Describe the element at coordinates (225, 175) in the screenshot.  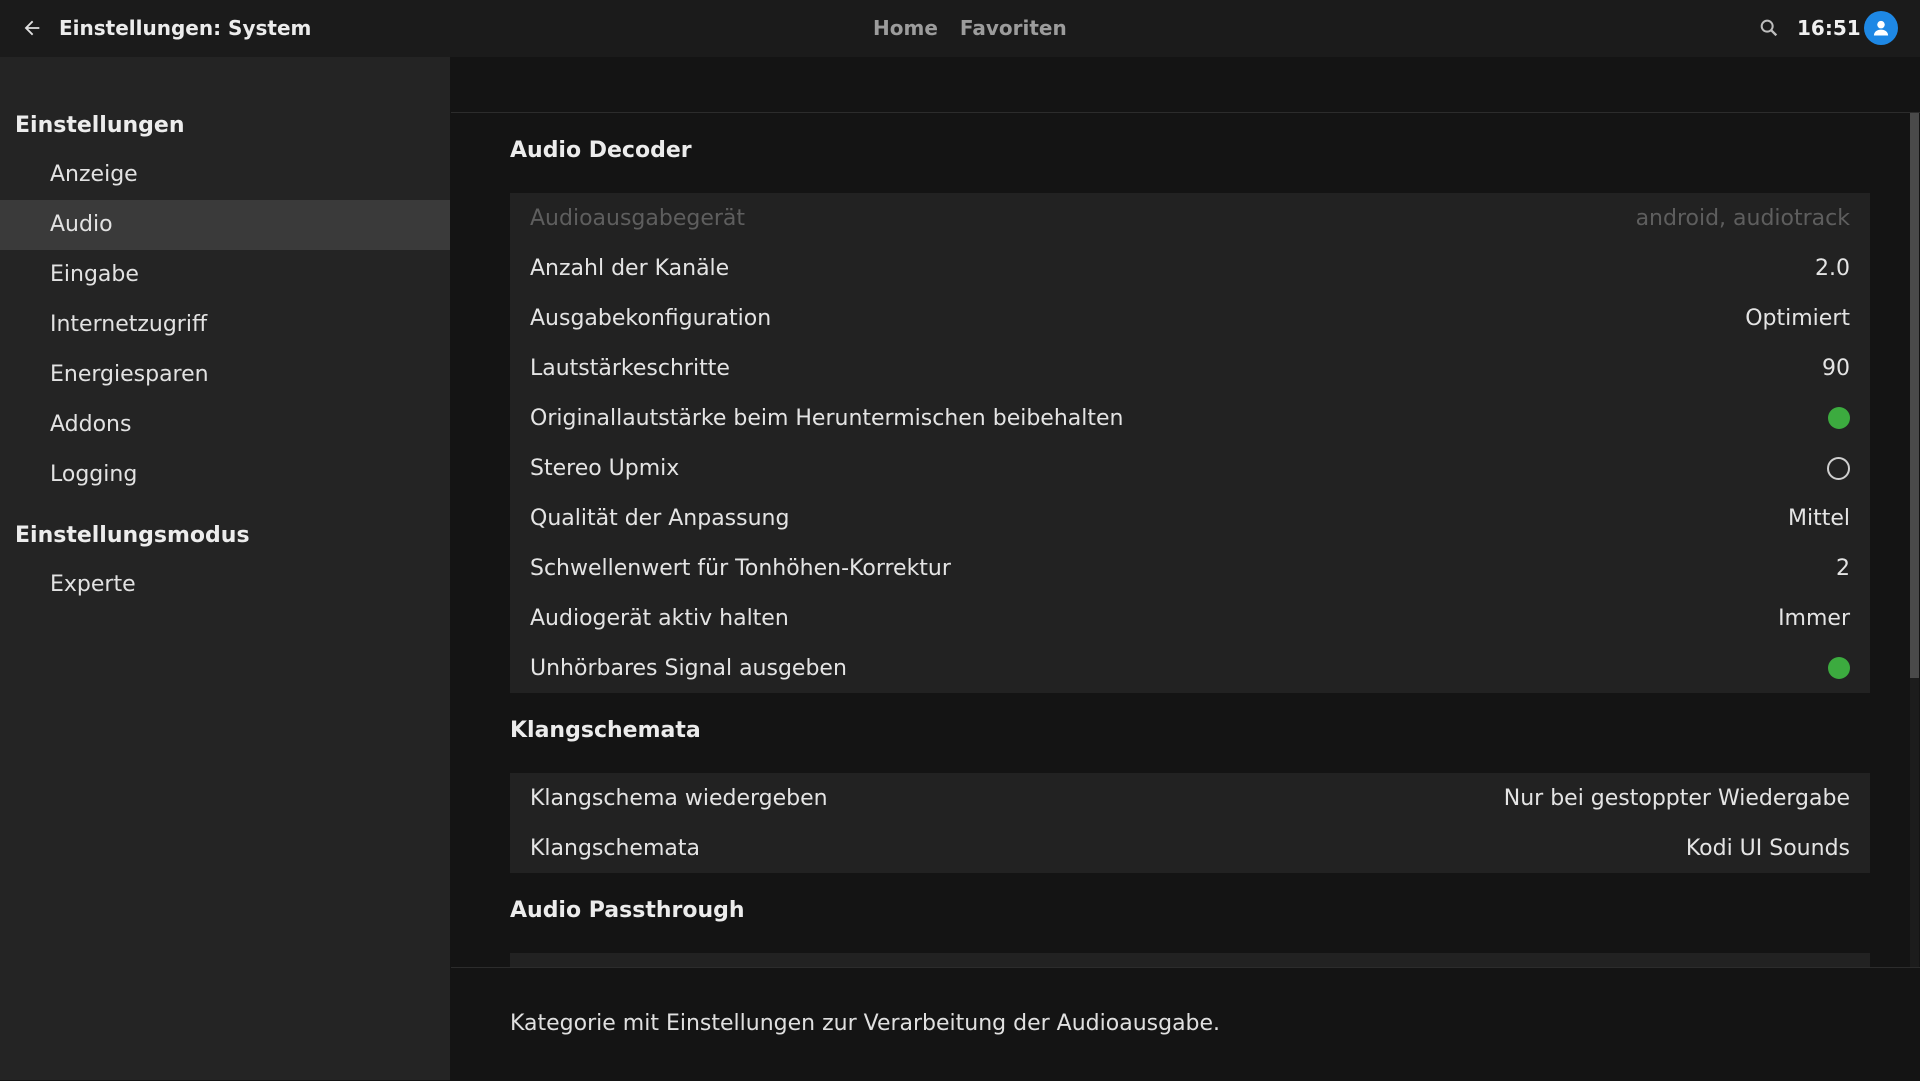
I see `sidebar-item-anzeige: Anzeige` at that location.